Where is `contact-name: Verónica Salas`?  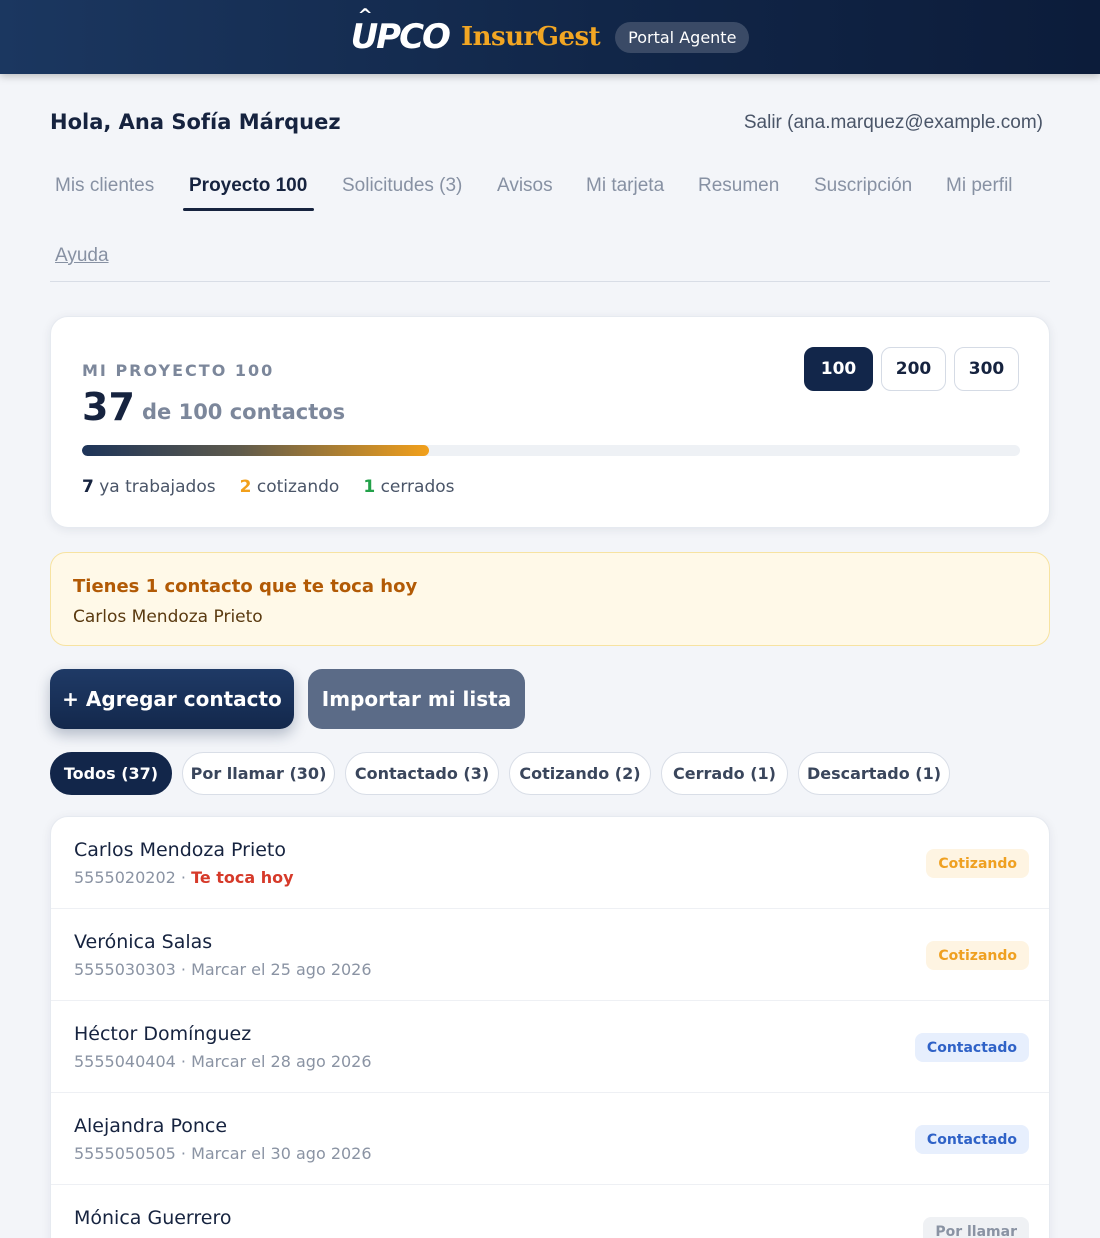
contact-name: Verónica Salas is located at coordinates (143, 942).